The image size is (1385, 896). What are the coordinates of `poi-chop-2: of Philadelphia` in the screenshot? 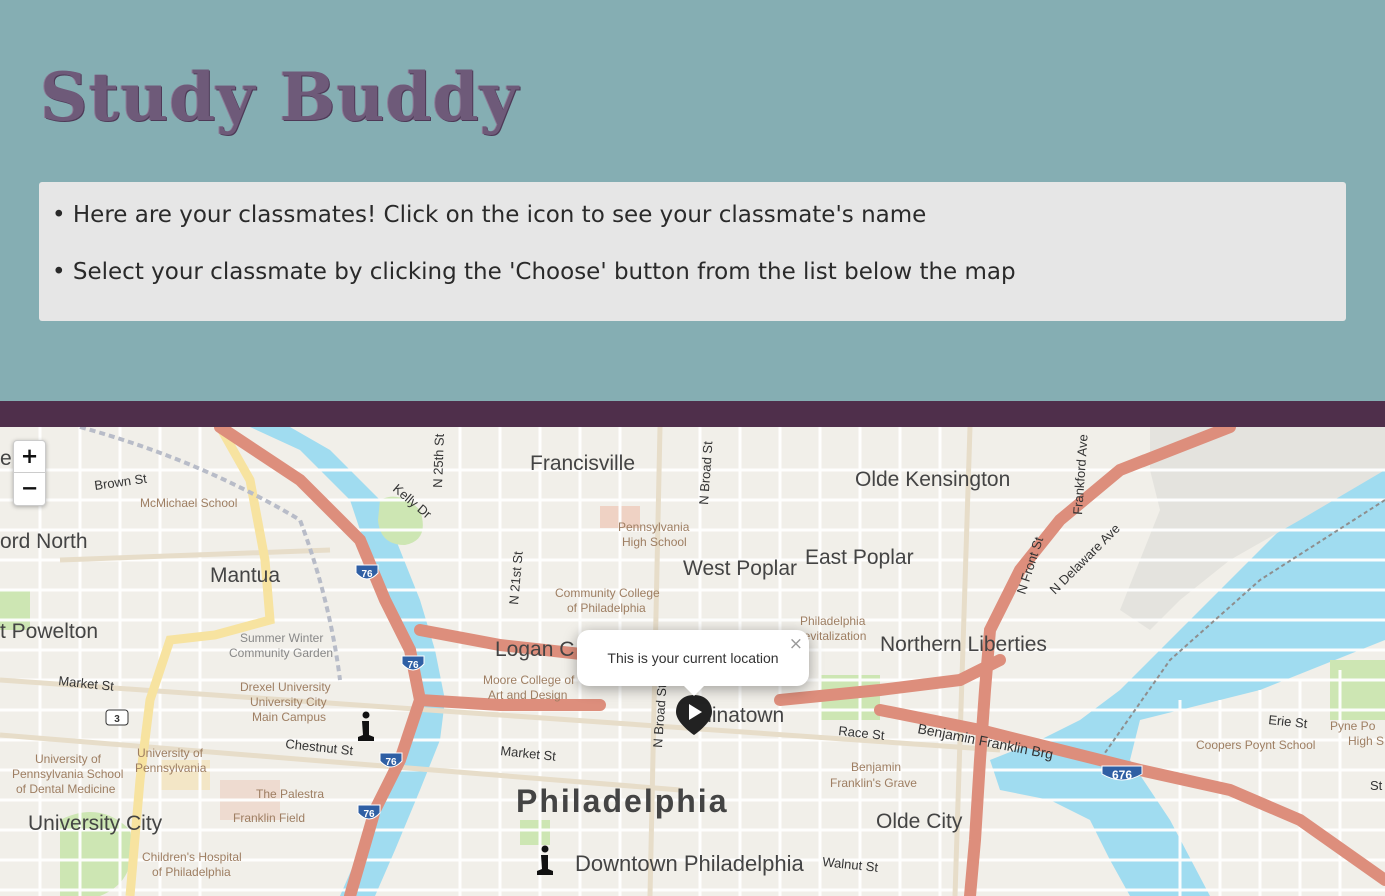 It's located at (191, 872).